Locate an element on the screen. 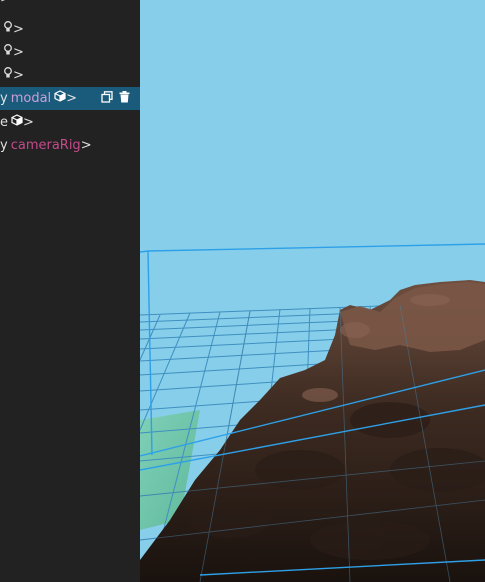  entity-name: cameraRig is located at coordinates (45, 145).